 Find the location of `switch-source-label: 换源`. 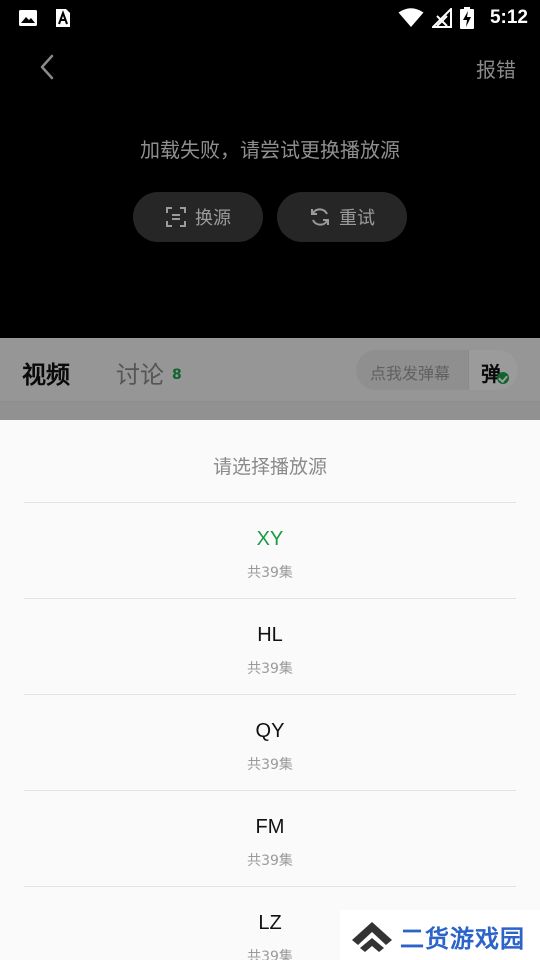

switch-source-label: 换源 is located at coordinates (213, 218).